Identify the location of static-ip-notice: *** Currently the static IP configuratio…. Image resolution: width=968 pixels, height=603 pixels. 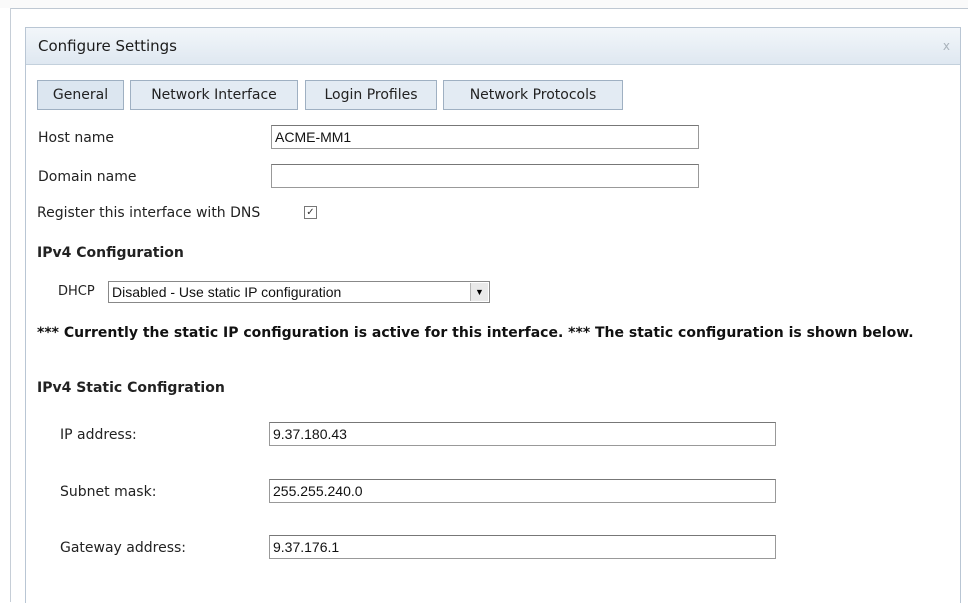
(475, 333).